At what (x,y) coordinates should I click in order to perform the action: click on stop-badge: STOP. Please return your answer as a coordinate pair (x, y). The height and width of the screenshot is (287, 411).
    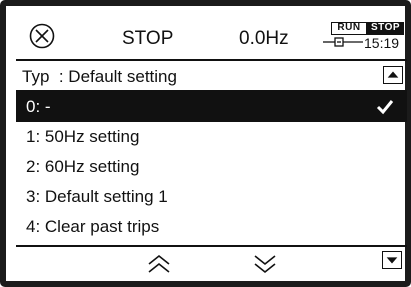
    Looking at the image, I should click on (385, 28).